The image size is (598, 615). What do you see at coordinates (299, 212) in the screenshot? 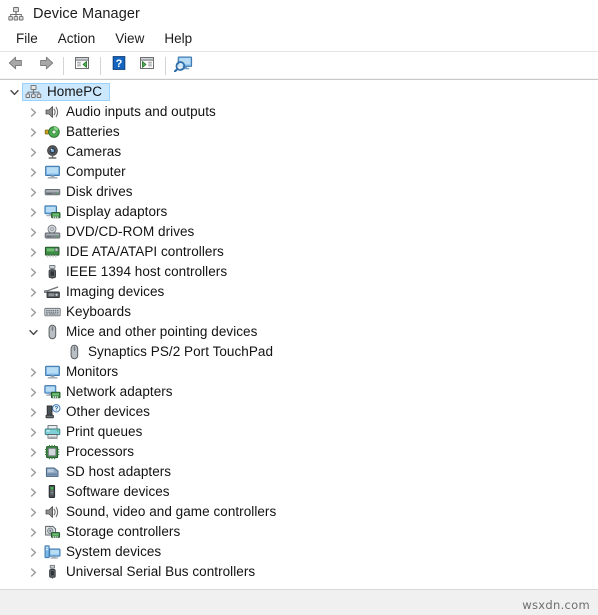
I see `tree-node: Display adaptors` at bounding box center [299, 212].